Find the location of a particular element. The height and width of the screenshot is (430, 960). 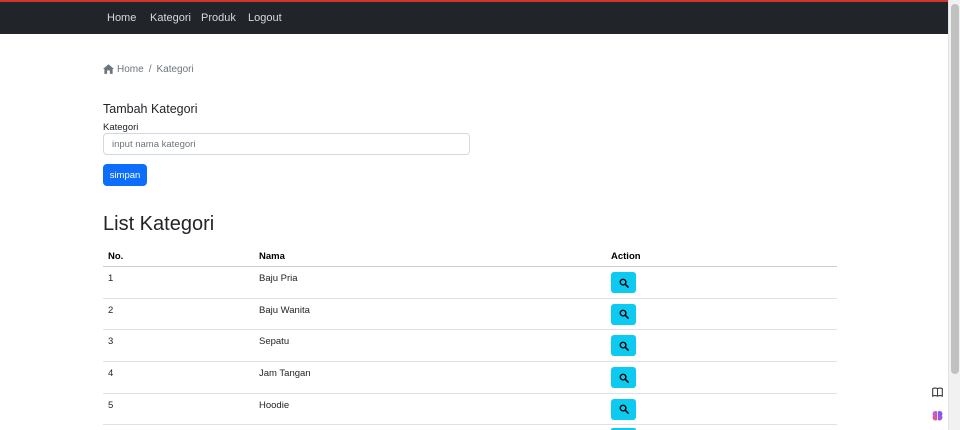

column-header-action: Action is located at coordinates (626, 256).